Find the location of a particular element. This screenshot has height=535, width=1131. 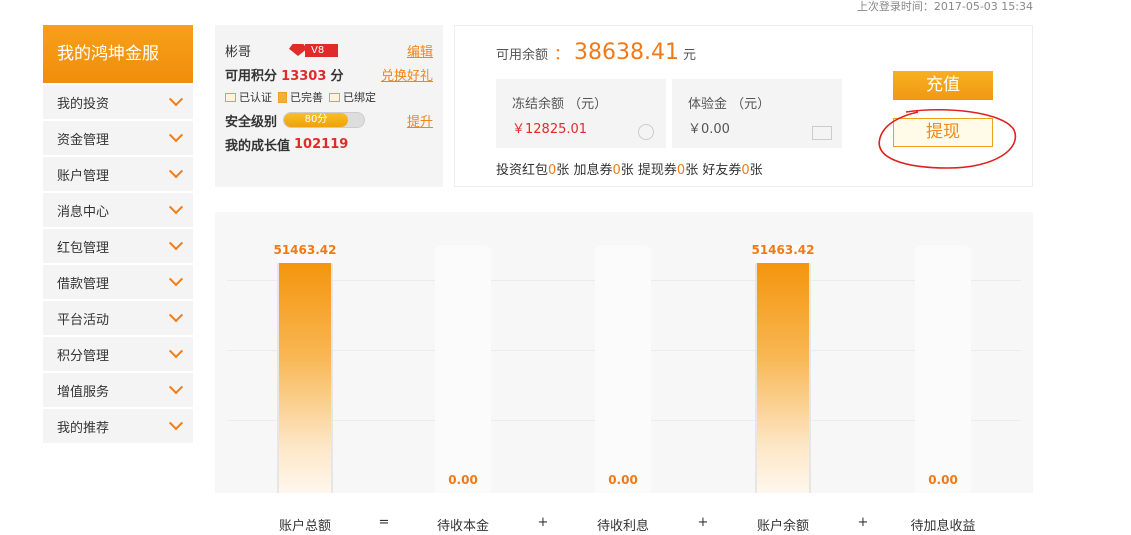

badge-label: 已完善 is located at coordinates (306, 97).